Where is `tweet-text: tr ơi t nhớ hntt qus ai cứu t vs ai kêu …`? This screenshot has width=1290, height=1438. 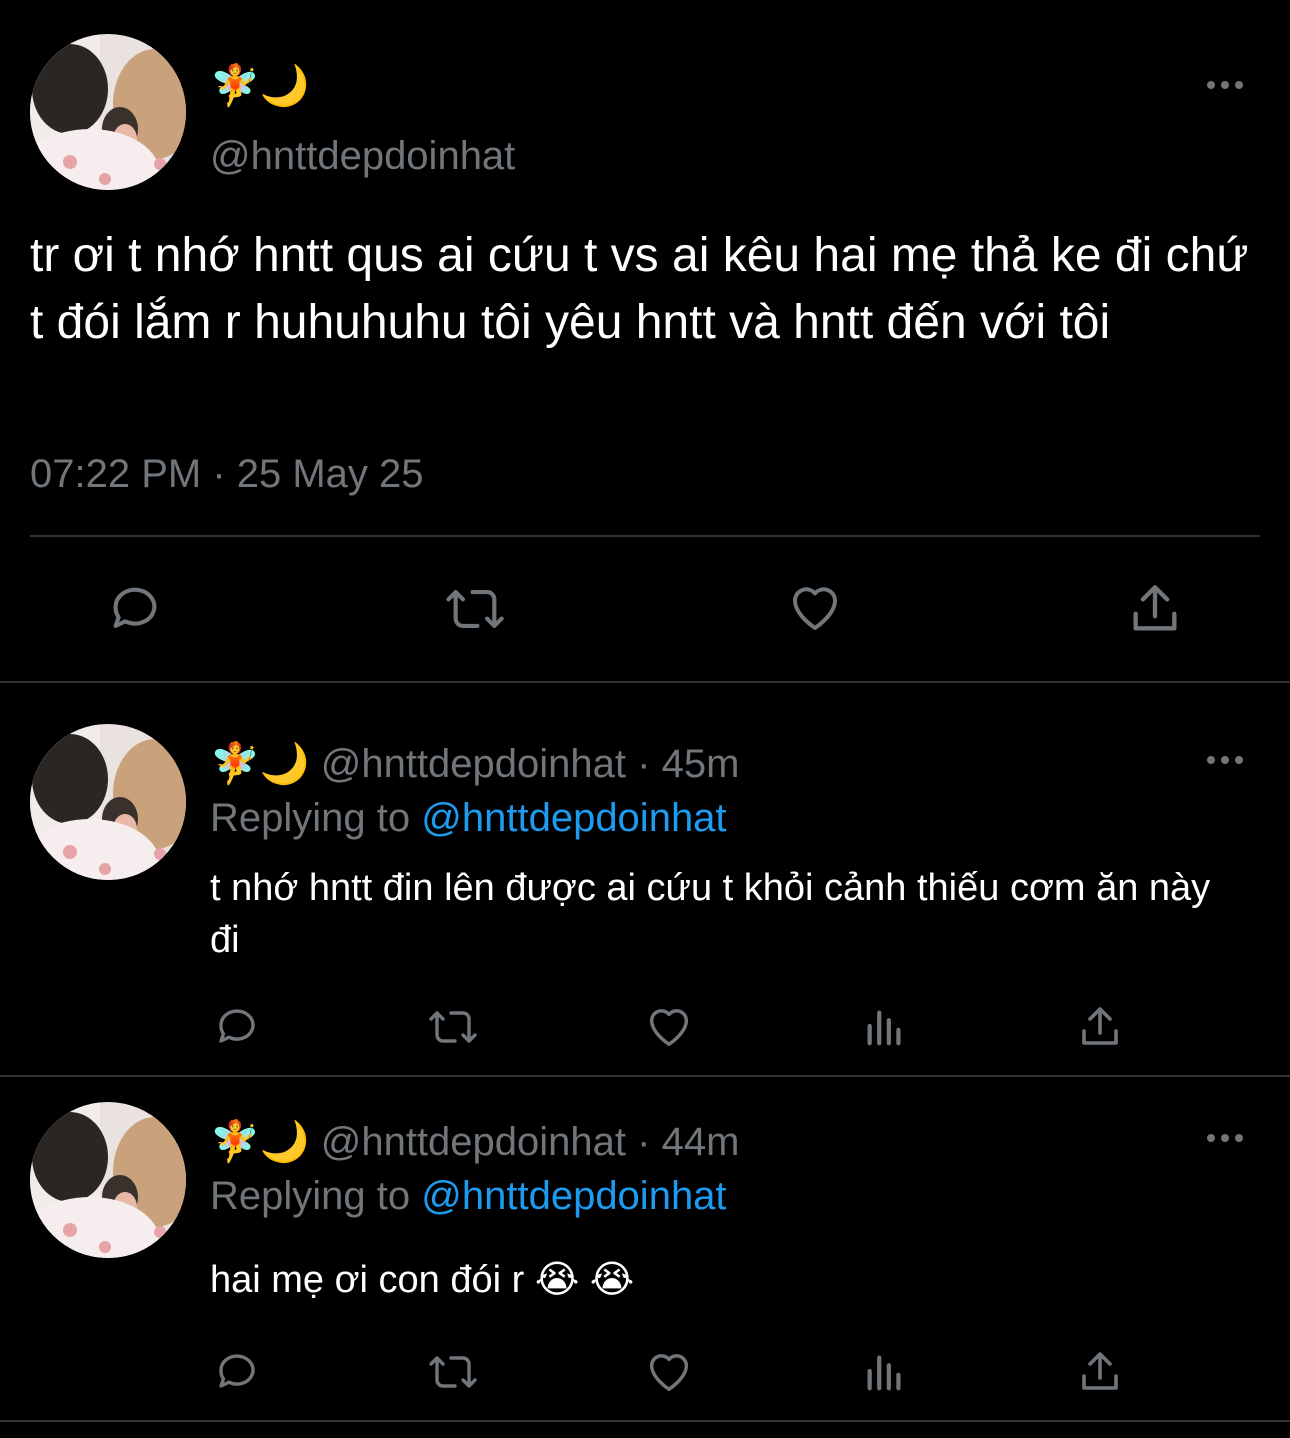 tweet-text: tr ơi t nhớ hntt qus ai cứu t vs ai kêu … is located at coordinates (639, 289).